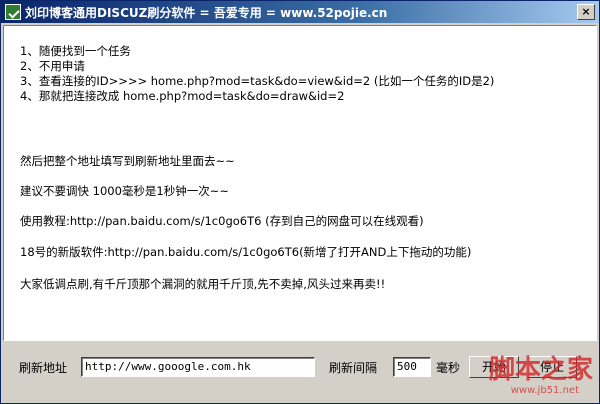 This screenshot has width=600, height=404. I want to click on window-title: 刘印博客通用DISCUZ刷分软件 = 吾爱专用 = www.52pojie.cn, so click(206, 13).